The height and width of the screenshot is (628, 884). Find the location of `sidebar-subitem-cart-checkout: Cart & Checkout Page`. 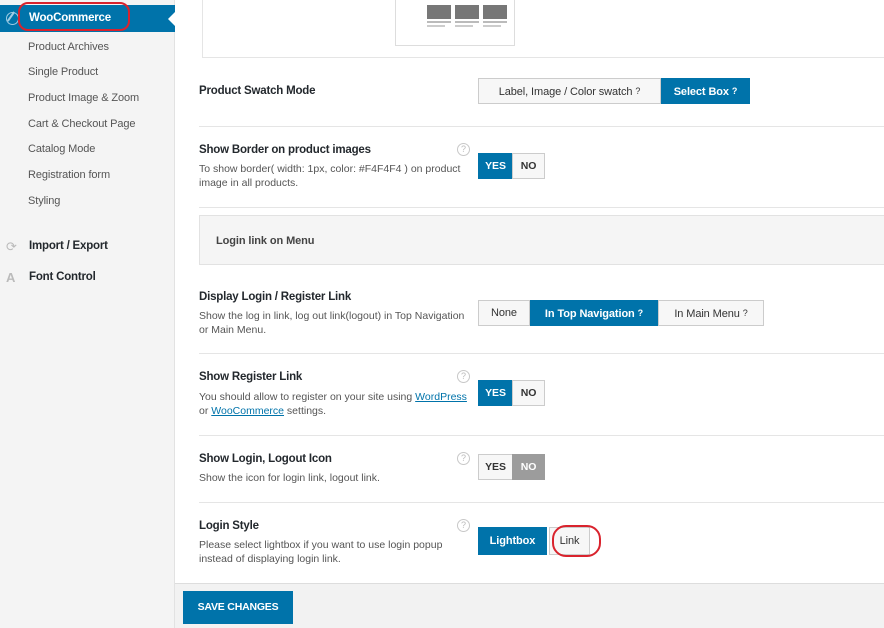

sidebar-subitem-cart-checkout: Cart & Checkout Page is located at coordinates (82, 124).